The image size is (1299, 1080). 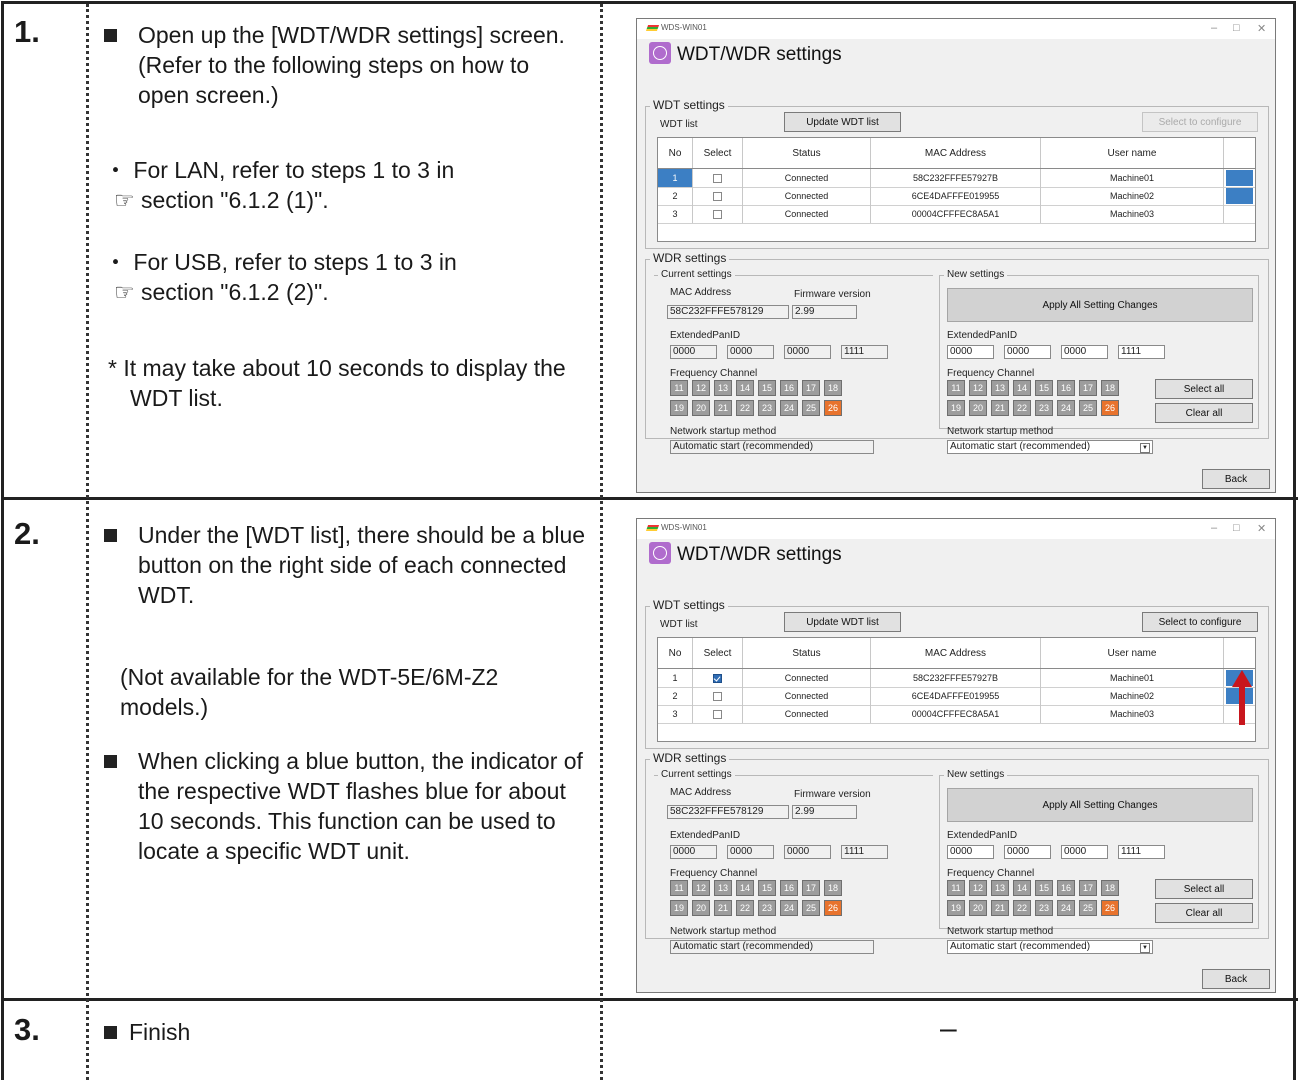 I want to click on row-number: 1, so click(x=675, y=178).